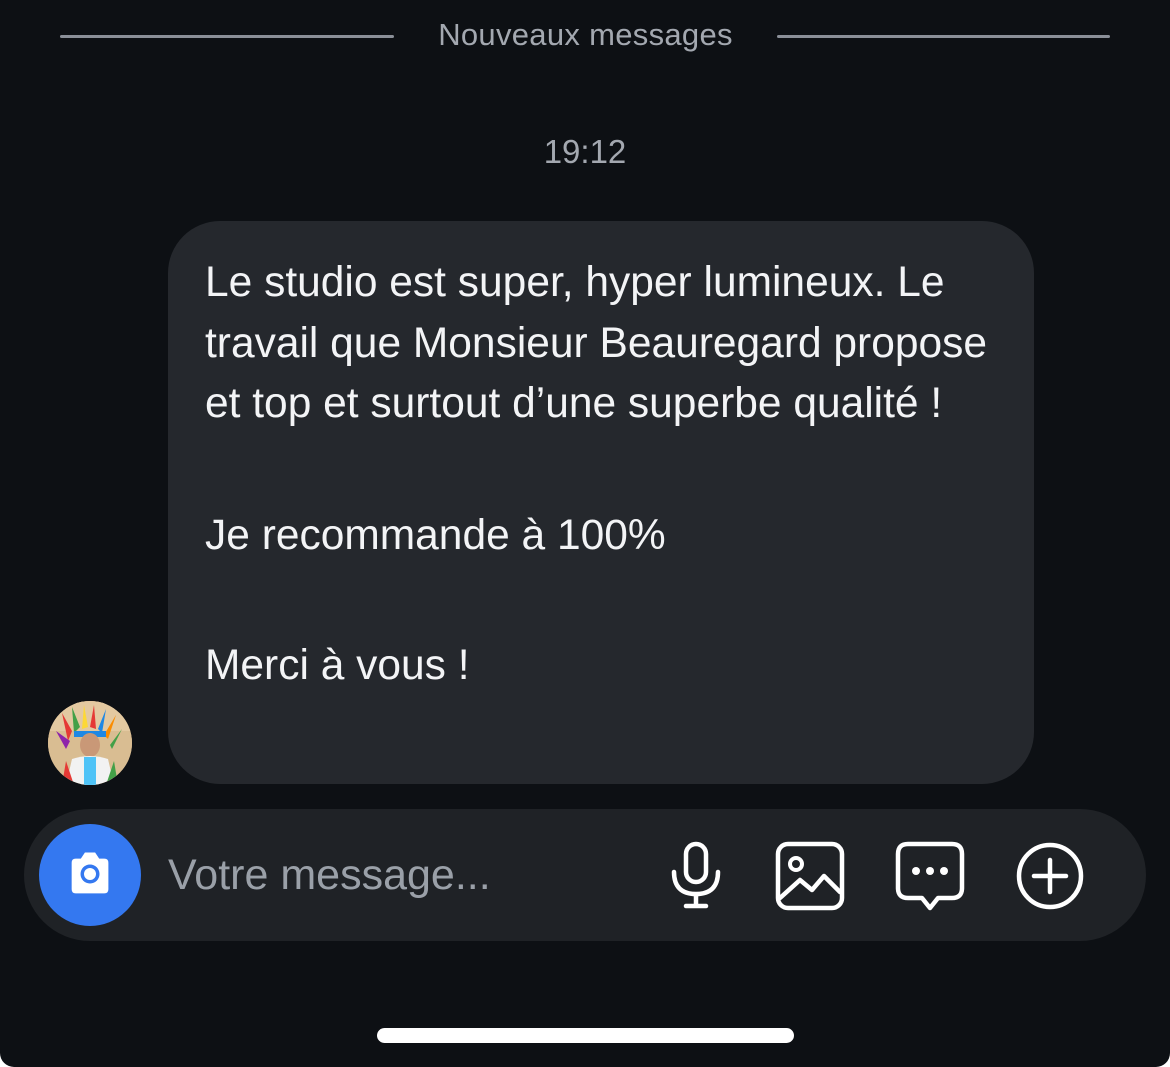 The image size is (1170, 1067). I want to click on plus-circle-icon, so click(1050, 876).